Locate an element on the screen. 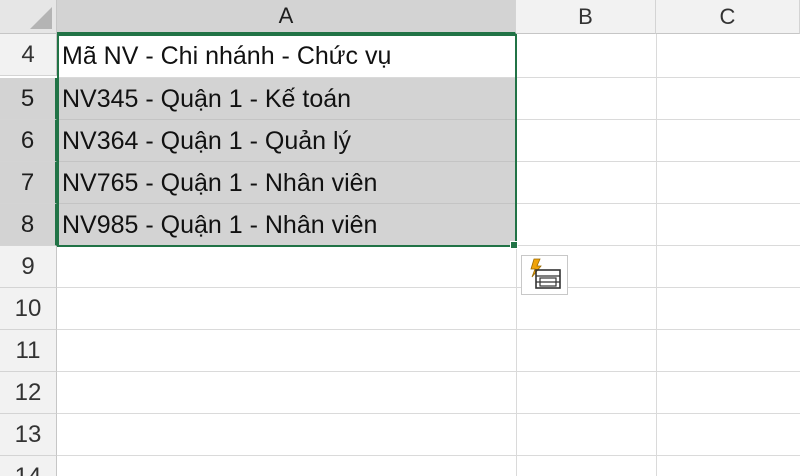 The image size is (800, 476). row-header-14: 14 is located at coordinates (28, 466).